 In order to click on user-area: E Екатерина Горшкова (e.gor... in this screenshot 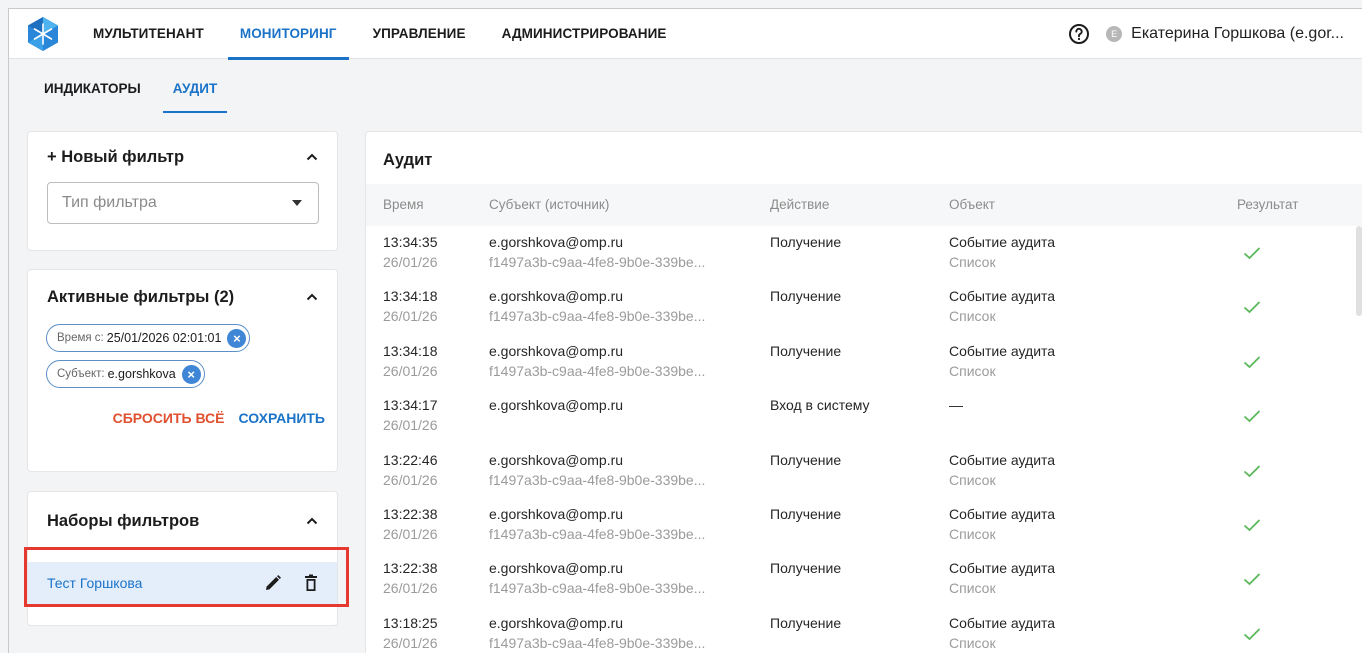, I will do `click(1206, 34)`.